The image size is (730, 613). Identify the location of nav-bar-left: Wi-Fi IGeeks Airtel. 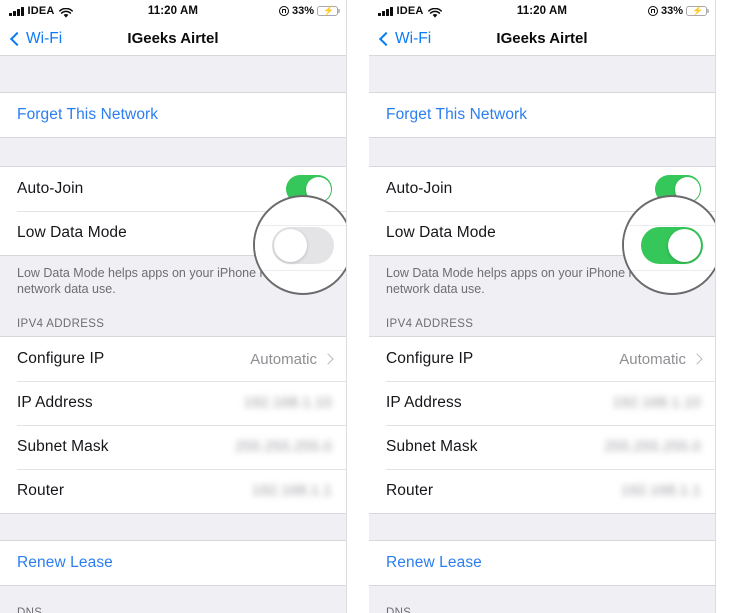
(173, 39).